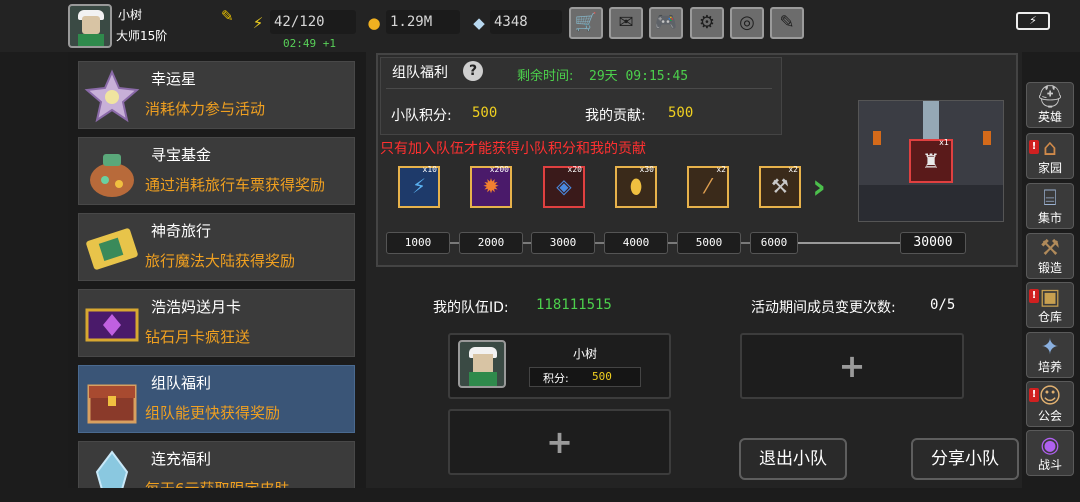 Image resolution: width=1080 pixels, height=502 pixels. What do you see at coordinates (213, 413) in the screenshot?
I see `activity-desc: 组队能更快获得奖励` at bounding box center [213, 413].